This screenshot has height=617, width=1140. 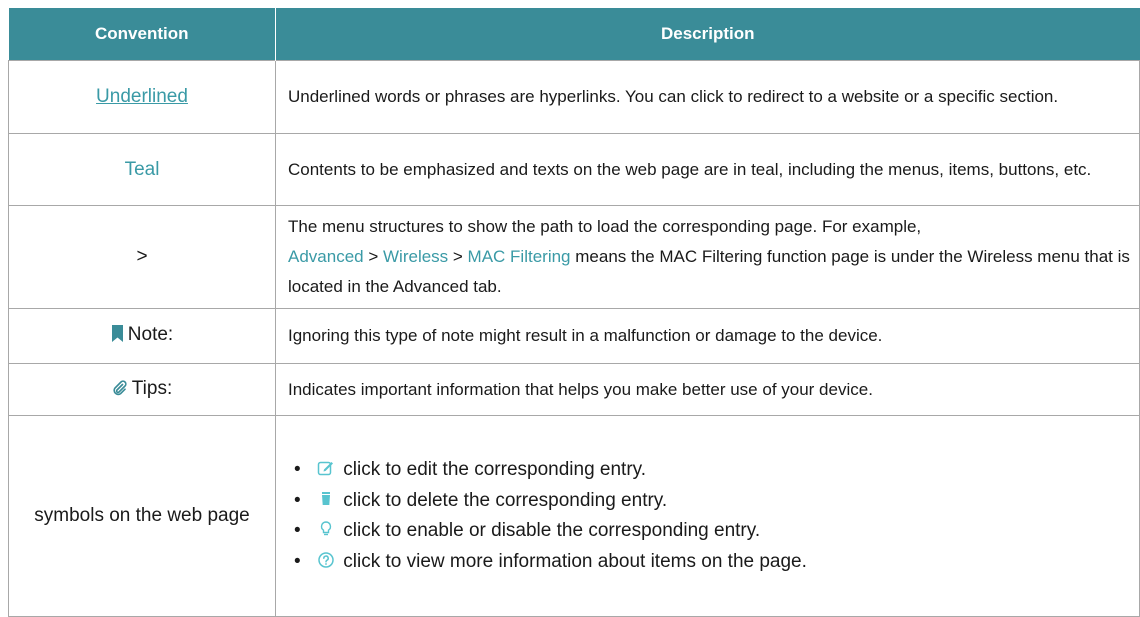 I want to click on bookmark-icon, so click(x=117, y=337).